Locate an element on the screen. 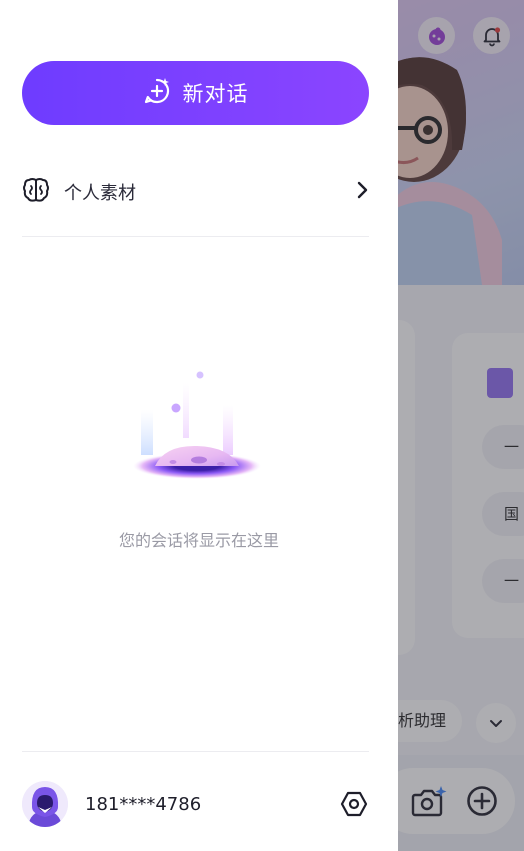 This screenshot has width=524, height=851. hexagon-settings-icon is located at coordinates (354, 804).